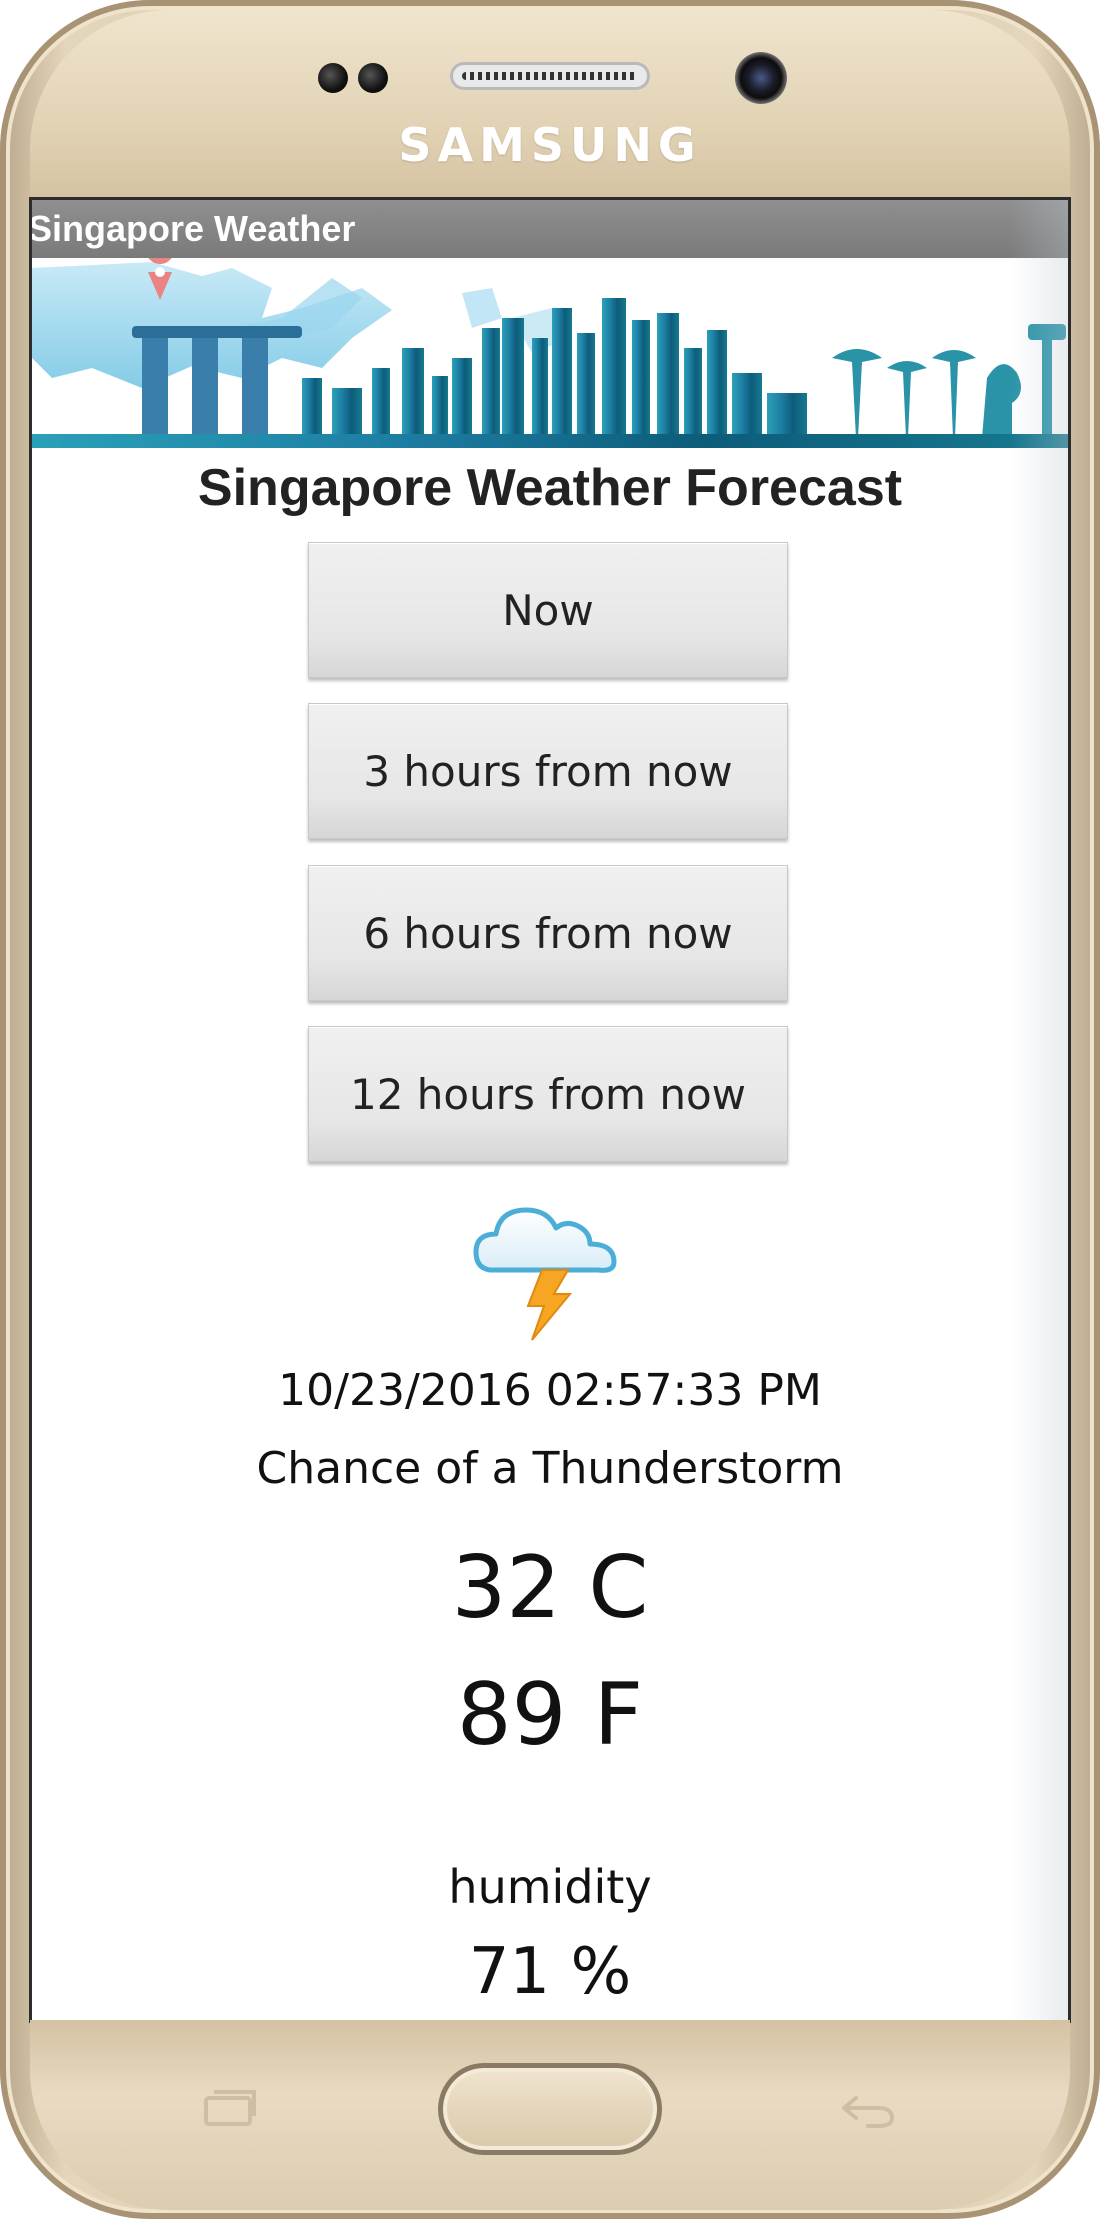  Describe the element at coordinates (550, 1715) in the screenshot. I see `temperature-fahrenheit: 89 F` at that location.